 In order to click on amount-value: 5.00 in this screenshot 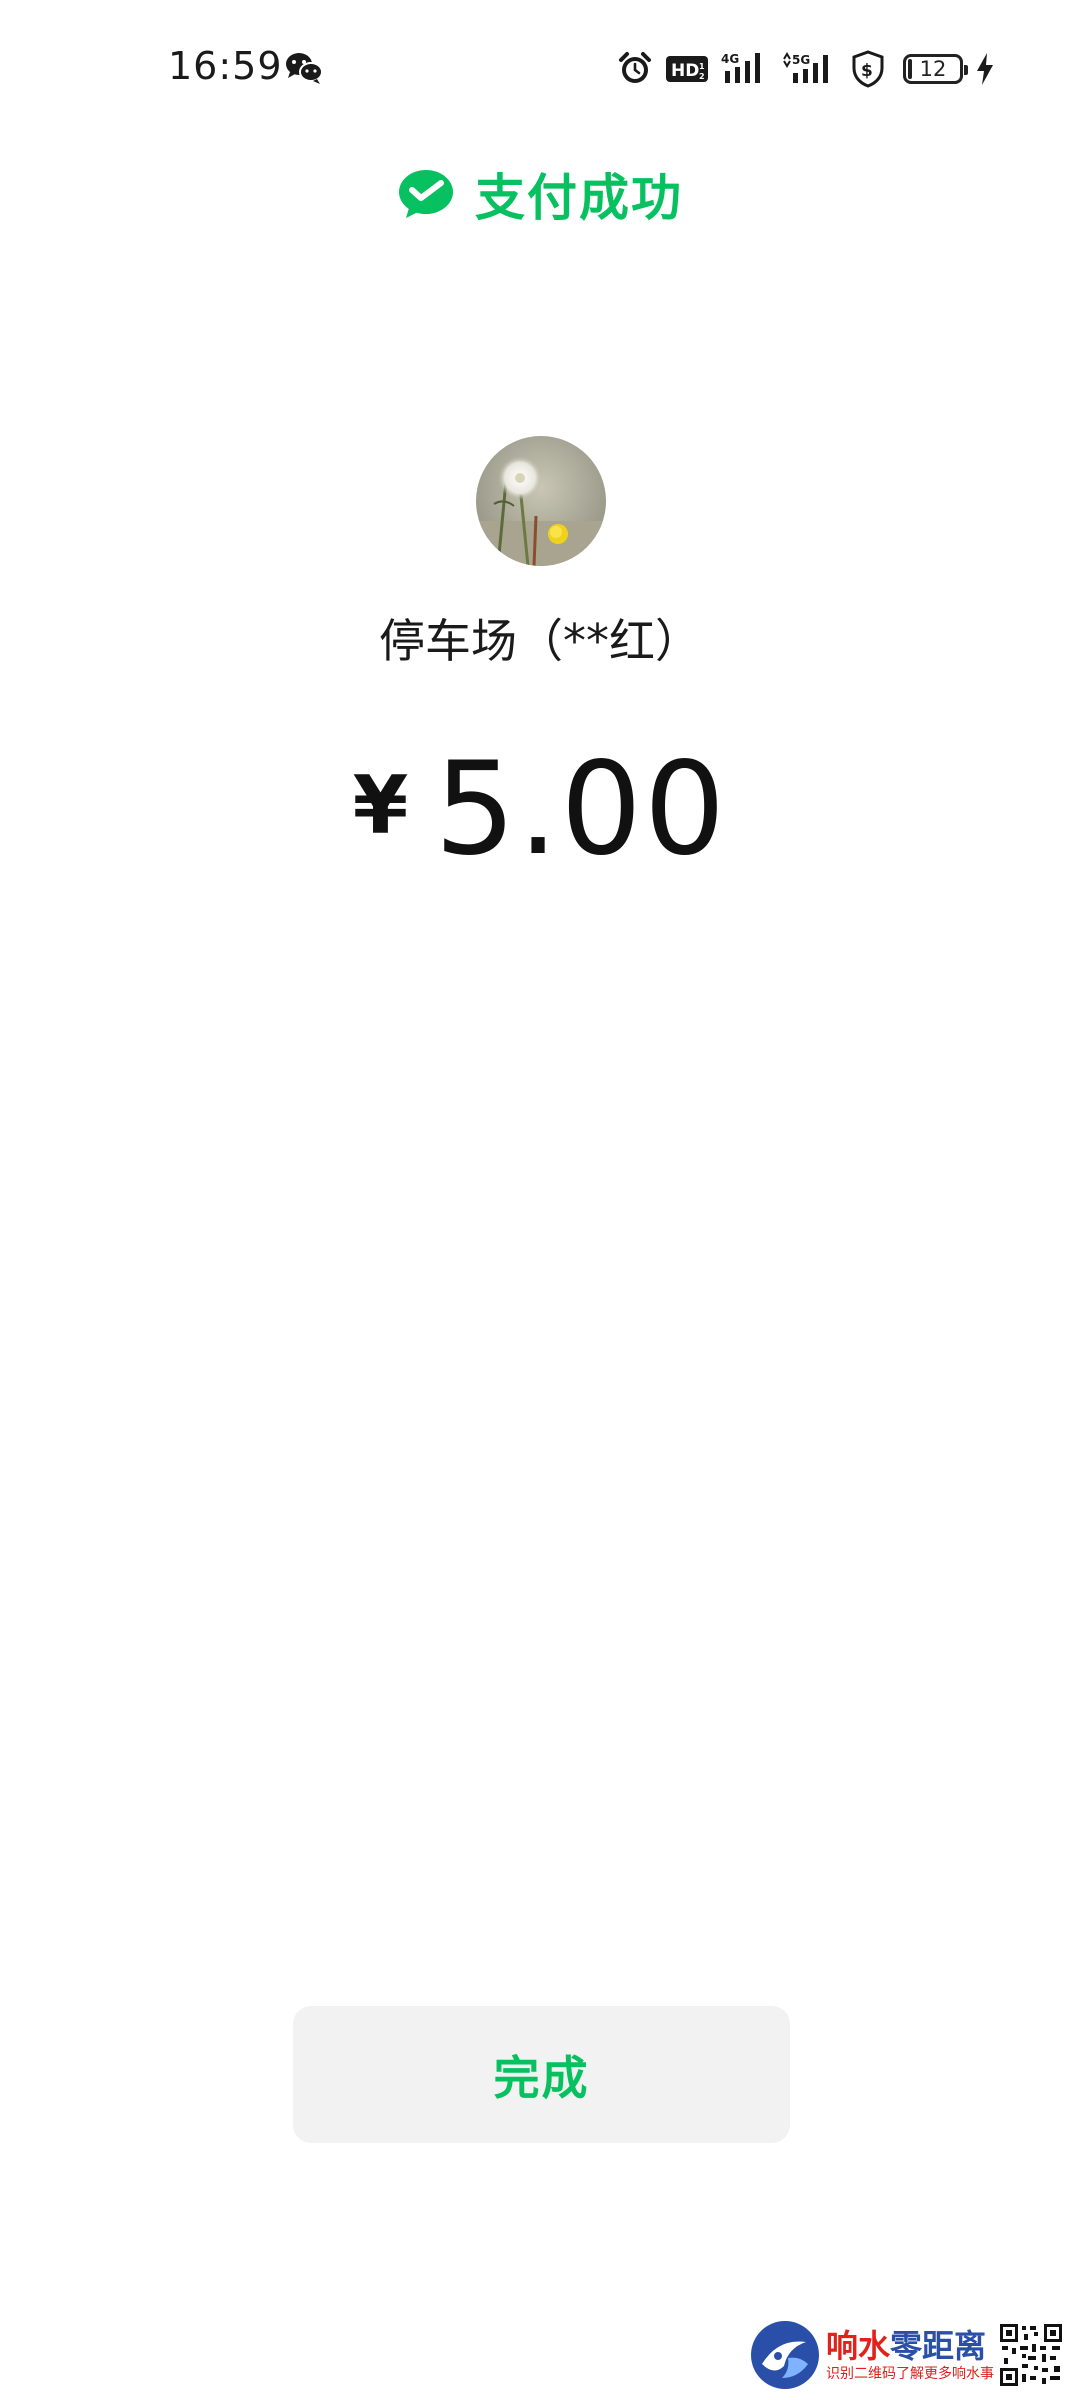, I will do `click(581, 809)`.